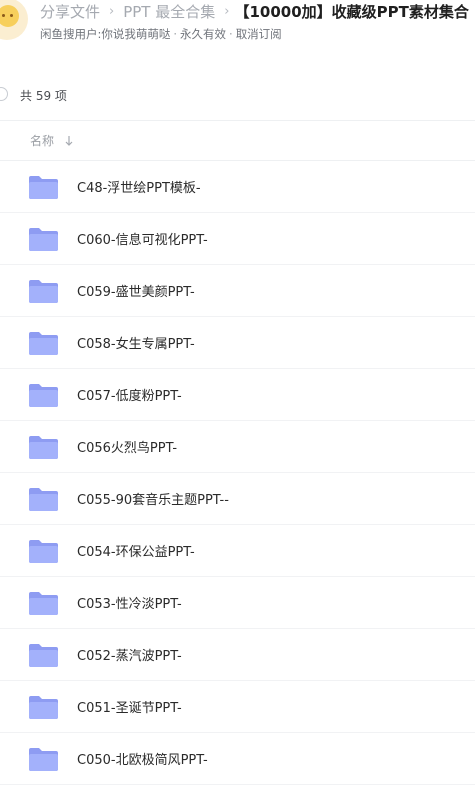  I want to click on share-user: 闲鱼搜用户:你说我萌萌哒, so click(105, 34).